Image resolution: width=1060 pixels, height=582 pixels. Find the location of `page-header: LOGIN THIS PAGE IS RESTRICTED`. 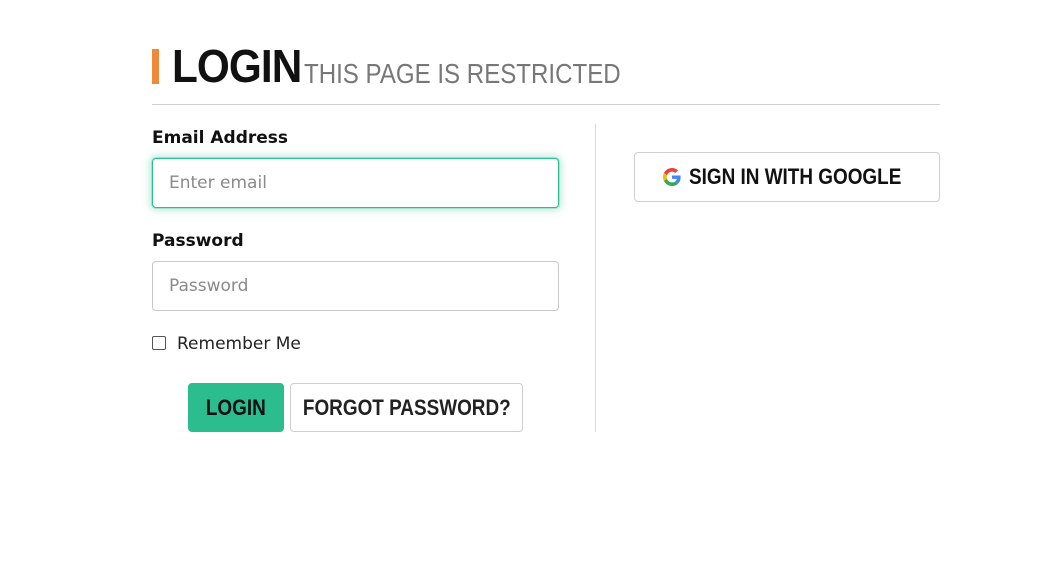

page-header: LOGIN THIS PAGE IS RESTRICTED is located at coordinates (546, 72).